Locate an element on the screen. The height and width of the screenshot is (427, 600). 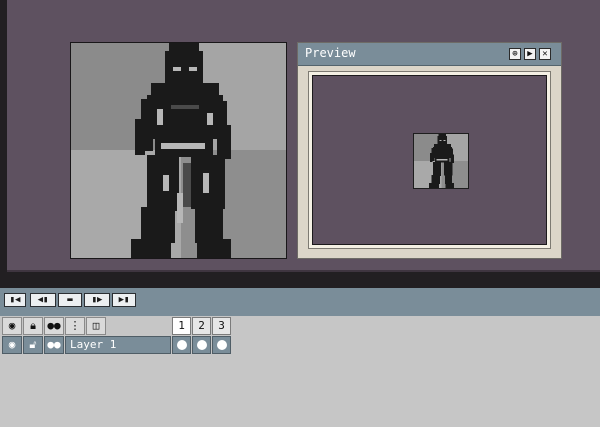
onion-skin-icon: ●● is located at coordinates (54, 326).